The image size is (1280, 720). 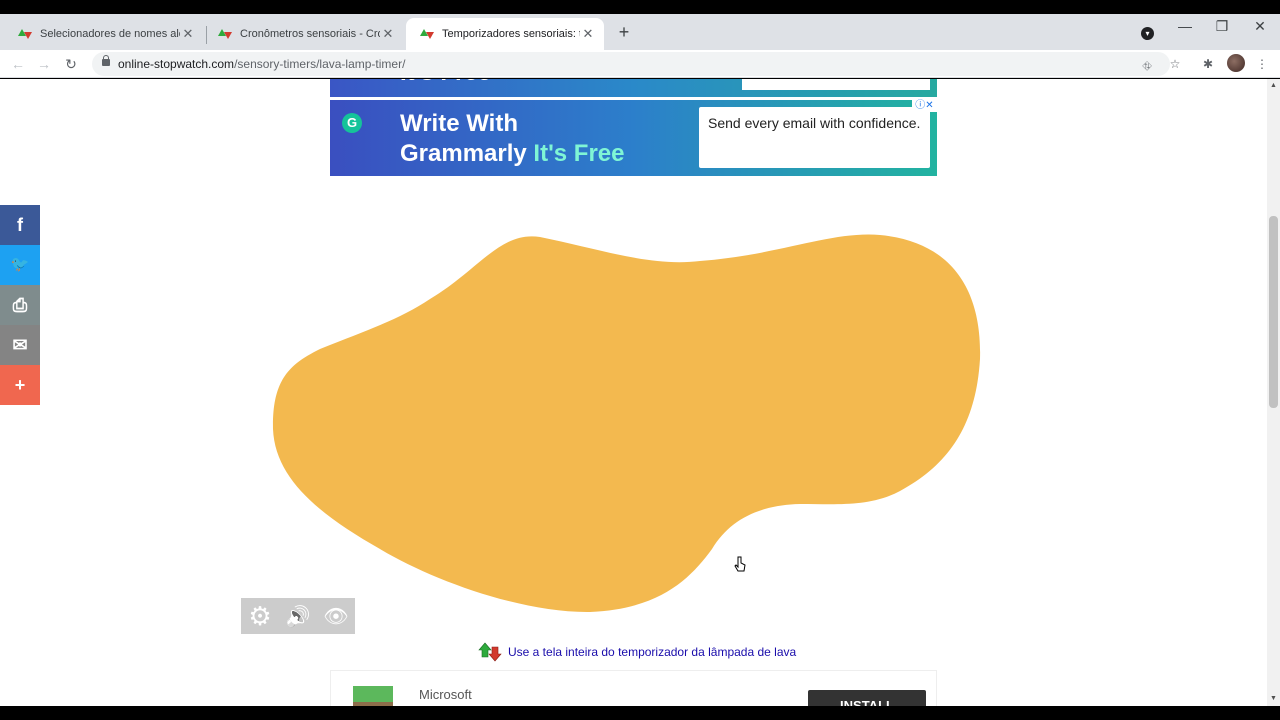 What do you see at coordinates (1222, 26) in the screenshot?
I see `restore-button: ❐` at bounding box center [1222, 26].